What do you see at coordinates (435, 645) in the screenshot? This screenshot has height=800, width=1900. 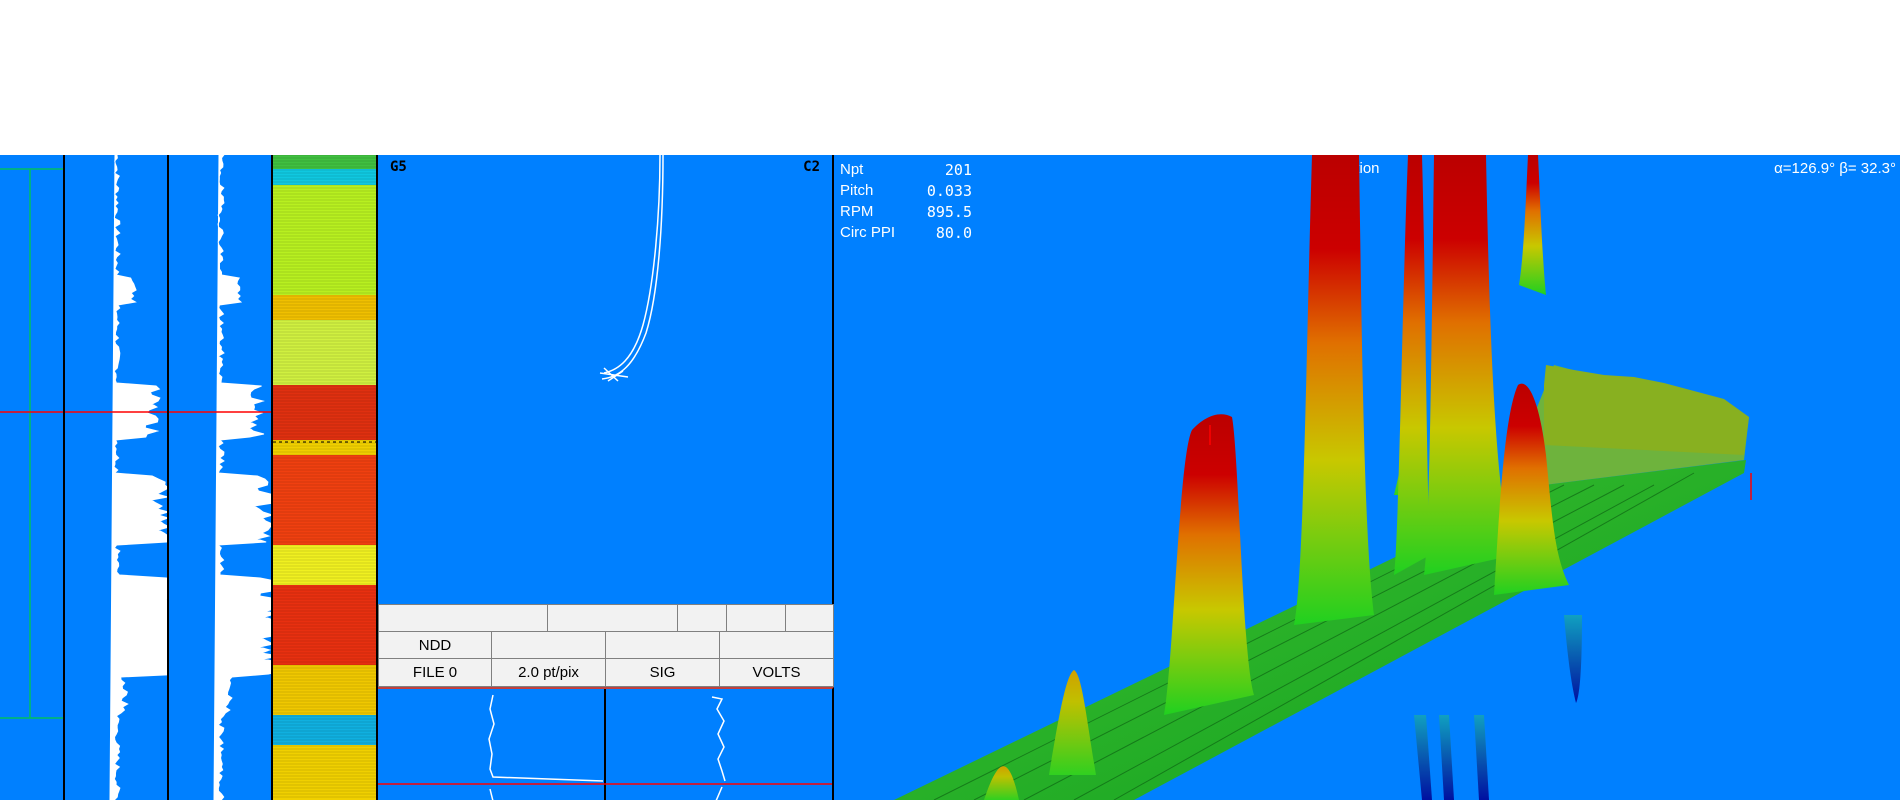 I see `table-cell-ndd: NDD` at bounding box center [435, 645].